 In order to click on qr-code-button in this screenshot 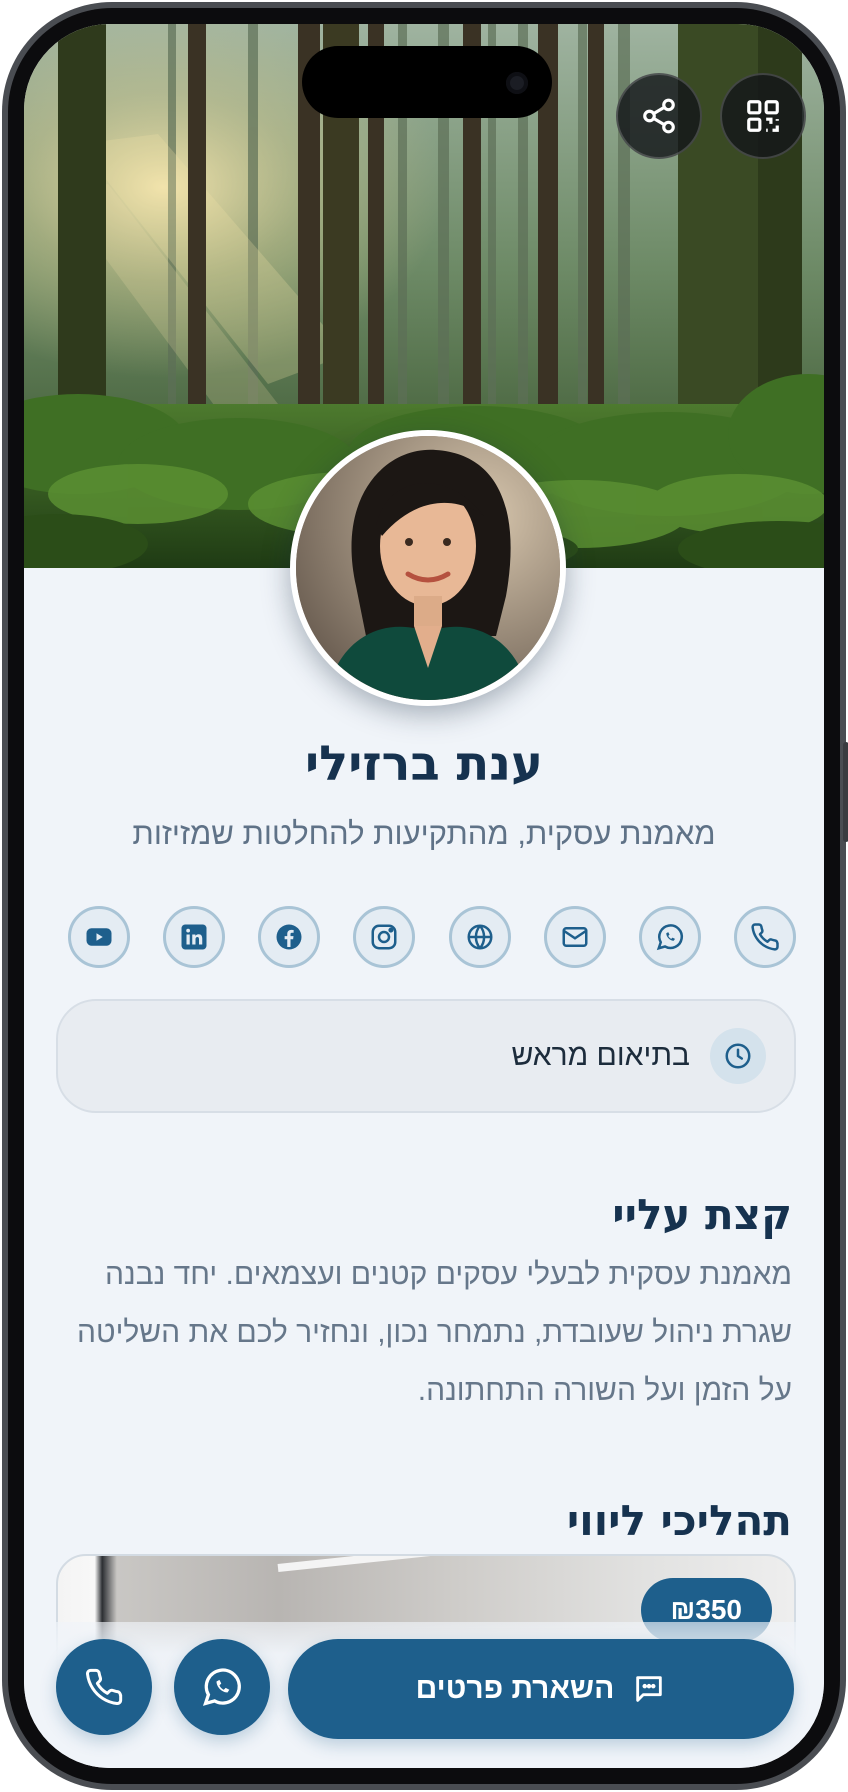, I will do `click(763, 116)`.